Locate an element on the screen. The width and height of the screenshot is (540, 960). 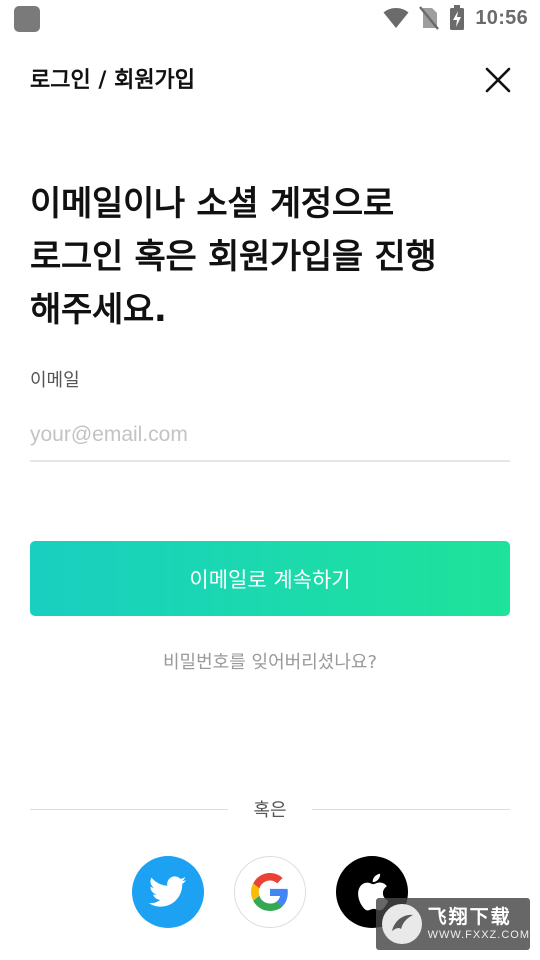
continue-button-label: 이메일로 계속하기 is located at coordinates (270, 579).